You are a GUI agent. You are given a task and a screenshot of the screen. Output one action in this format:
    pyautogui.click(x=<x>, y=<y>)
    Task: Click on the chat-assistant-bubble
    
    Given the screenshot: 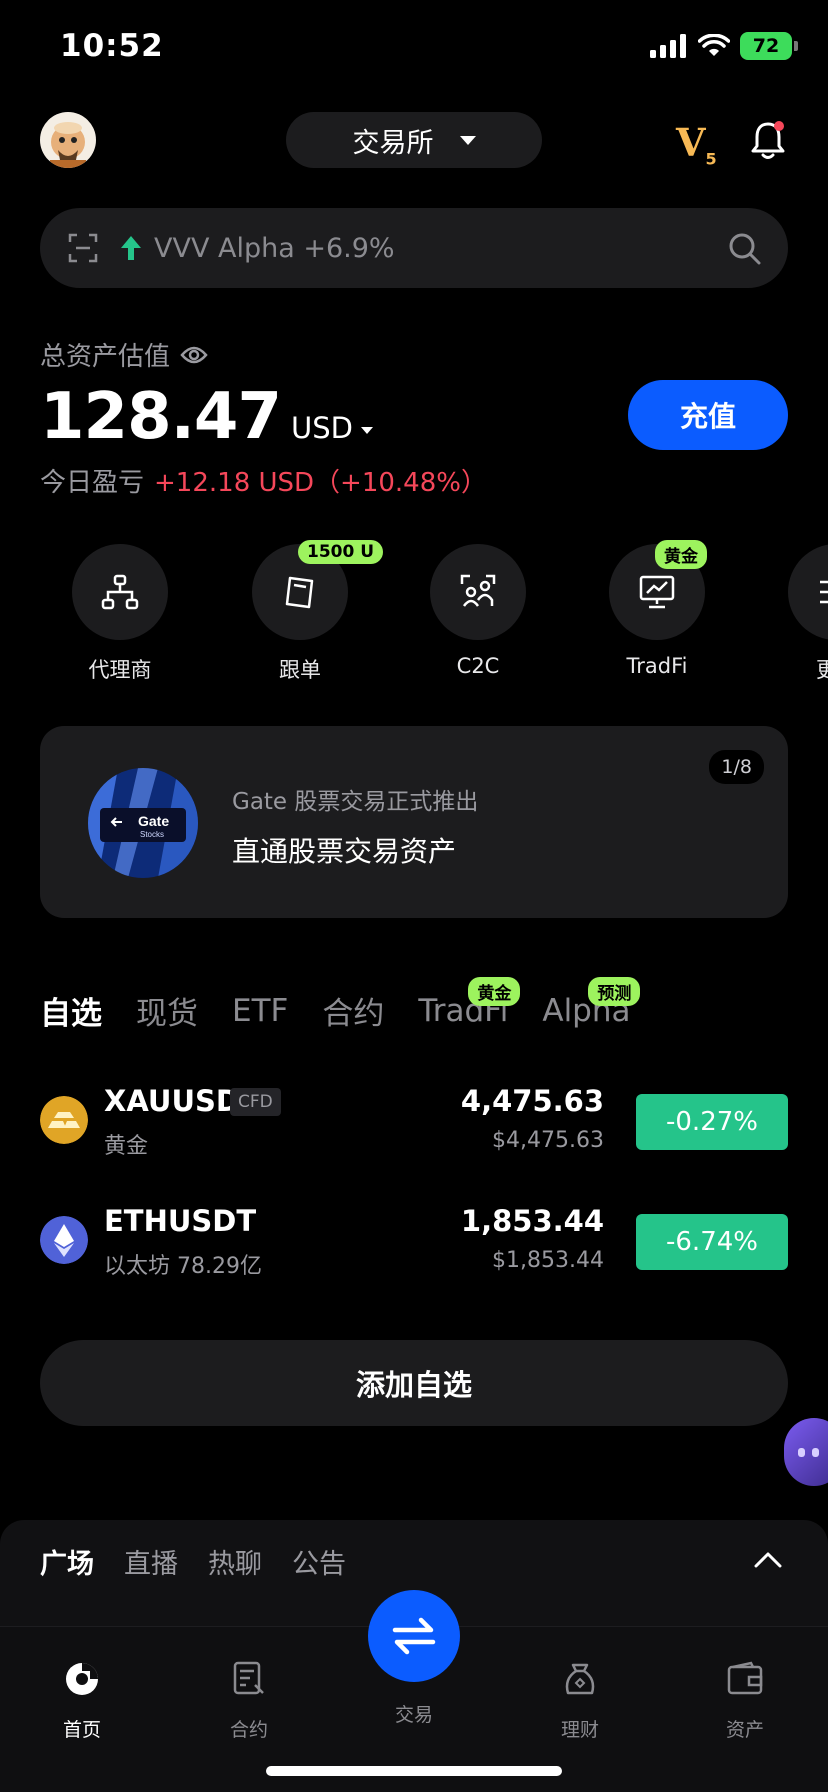 What is the action you would take?
    pyautogui.click(x=806, y=1452)
    